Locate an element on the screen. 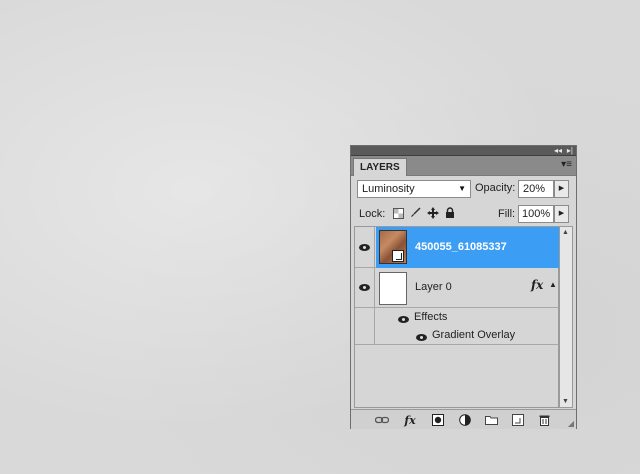 This screenshot has width=640, height=474. collapse-panel-icon: ◂◂ is located at coordinates (558, 151).